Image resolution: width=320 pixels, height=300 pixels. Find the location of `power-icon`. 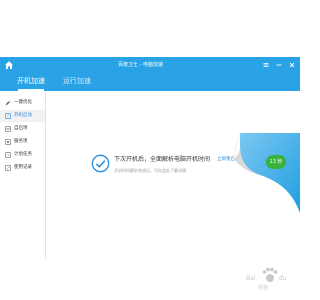

power-icon is located at coordinates (8, 116).